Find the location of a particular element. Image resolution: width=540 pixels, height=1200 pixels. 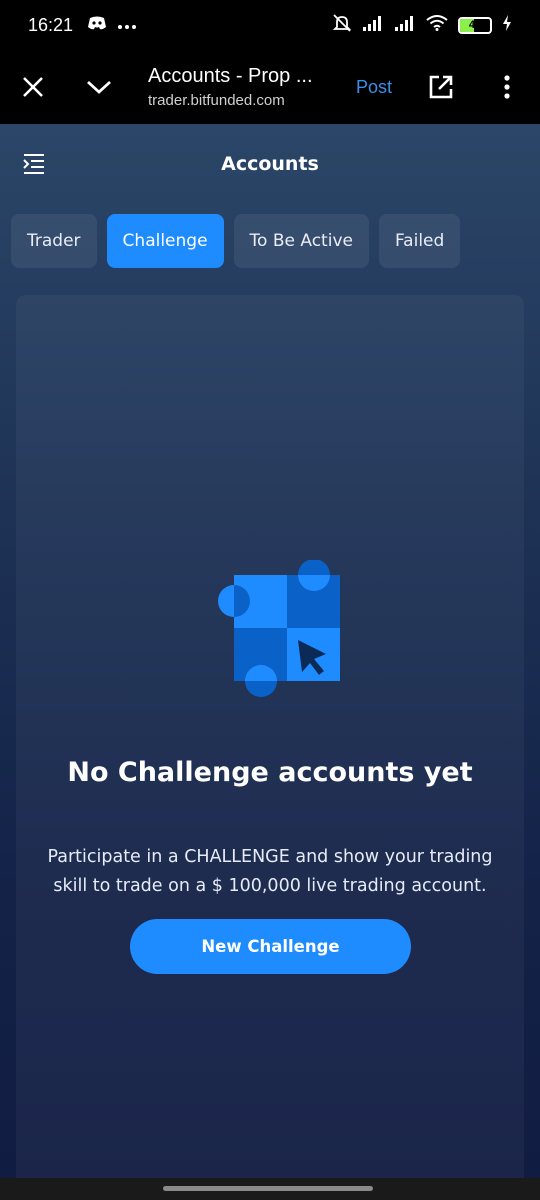

new-challenge-button: New Challenge is located at coordinates (270, 946).